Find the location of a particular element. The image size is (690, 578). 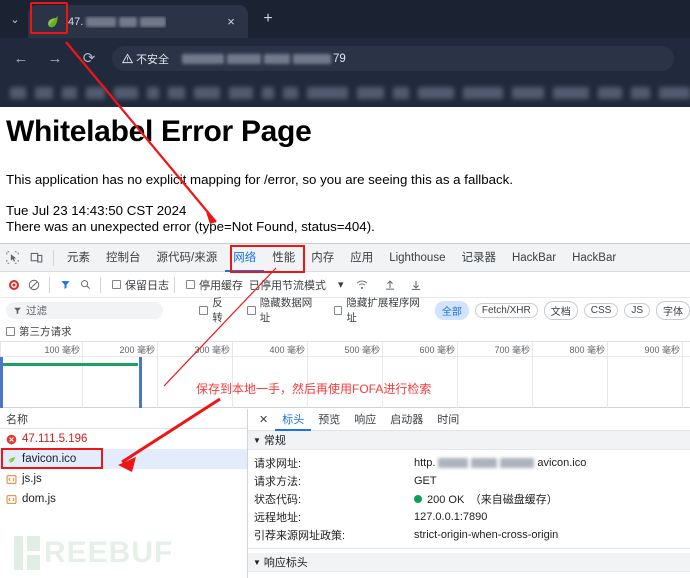

timeline-tick-label: 900 毫秒 is located at coordinates (662, 350).